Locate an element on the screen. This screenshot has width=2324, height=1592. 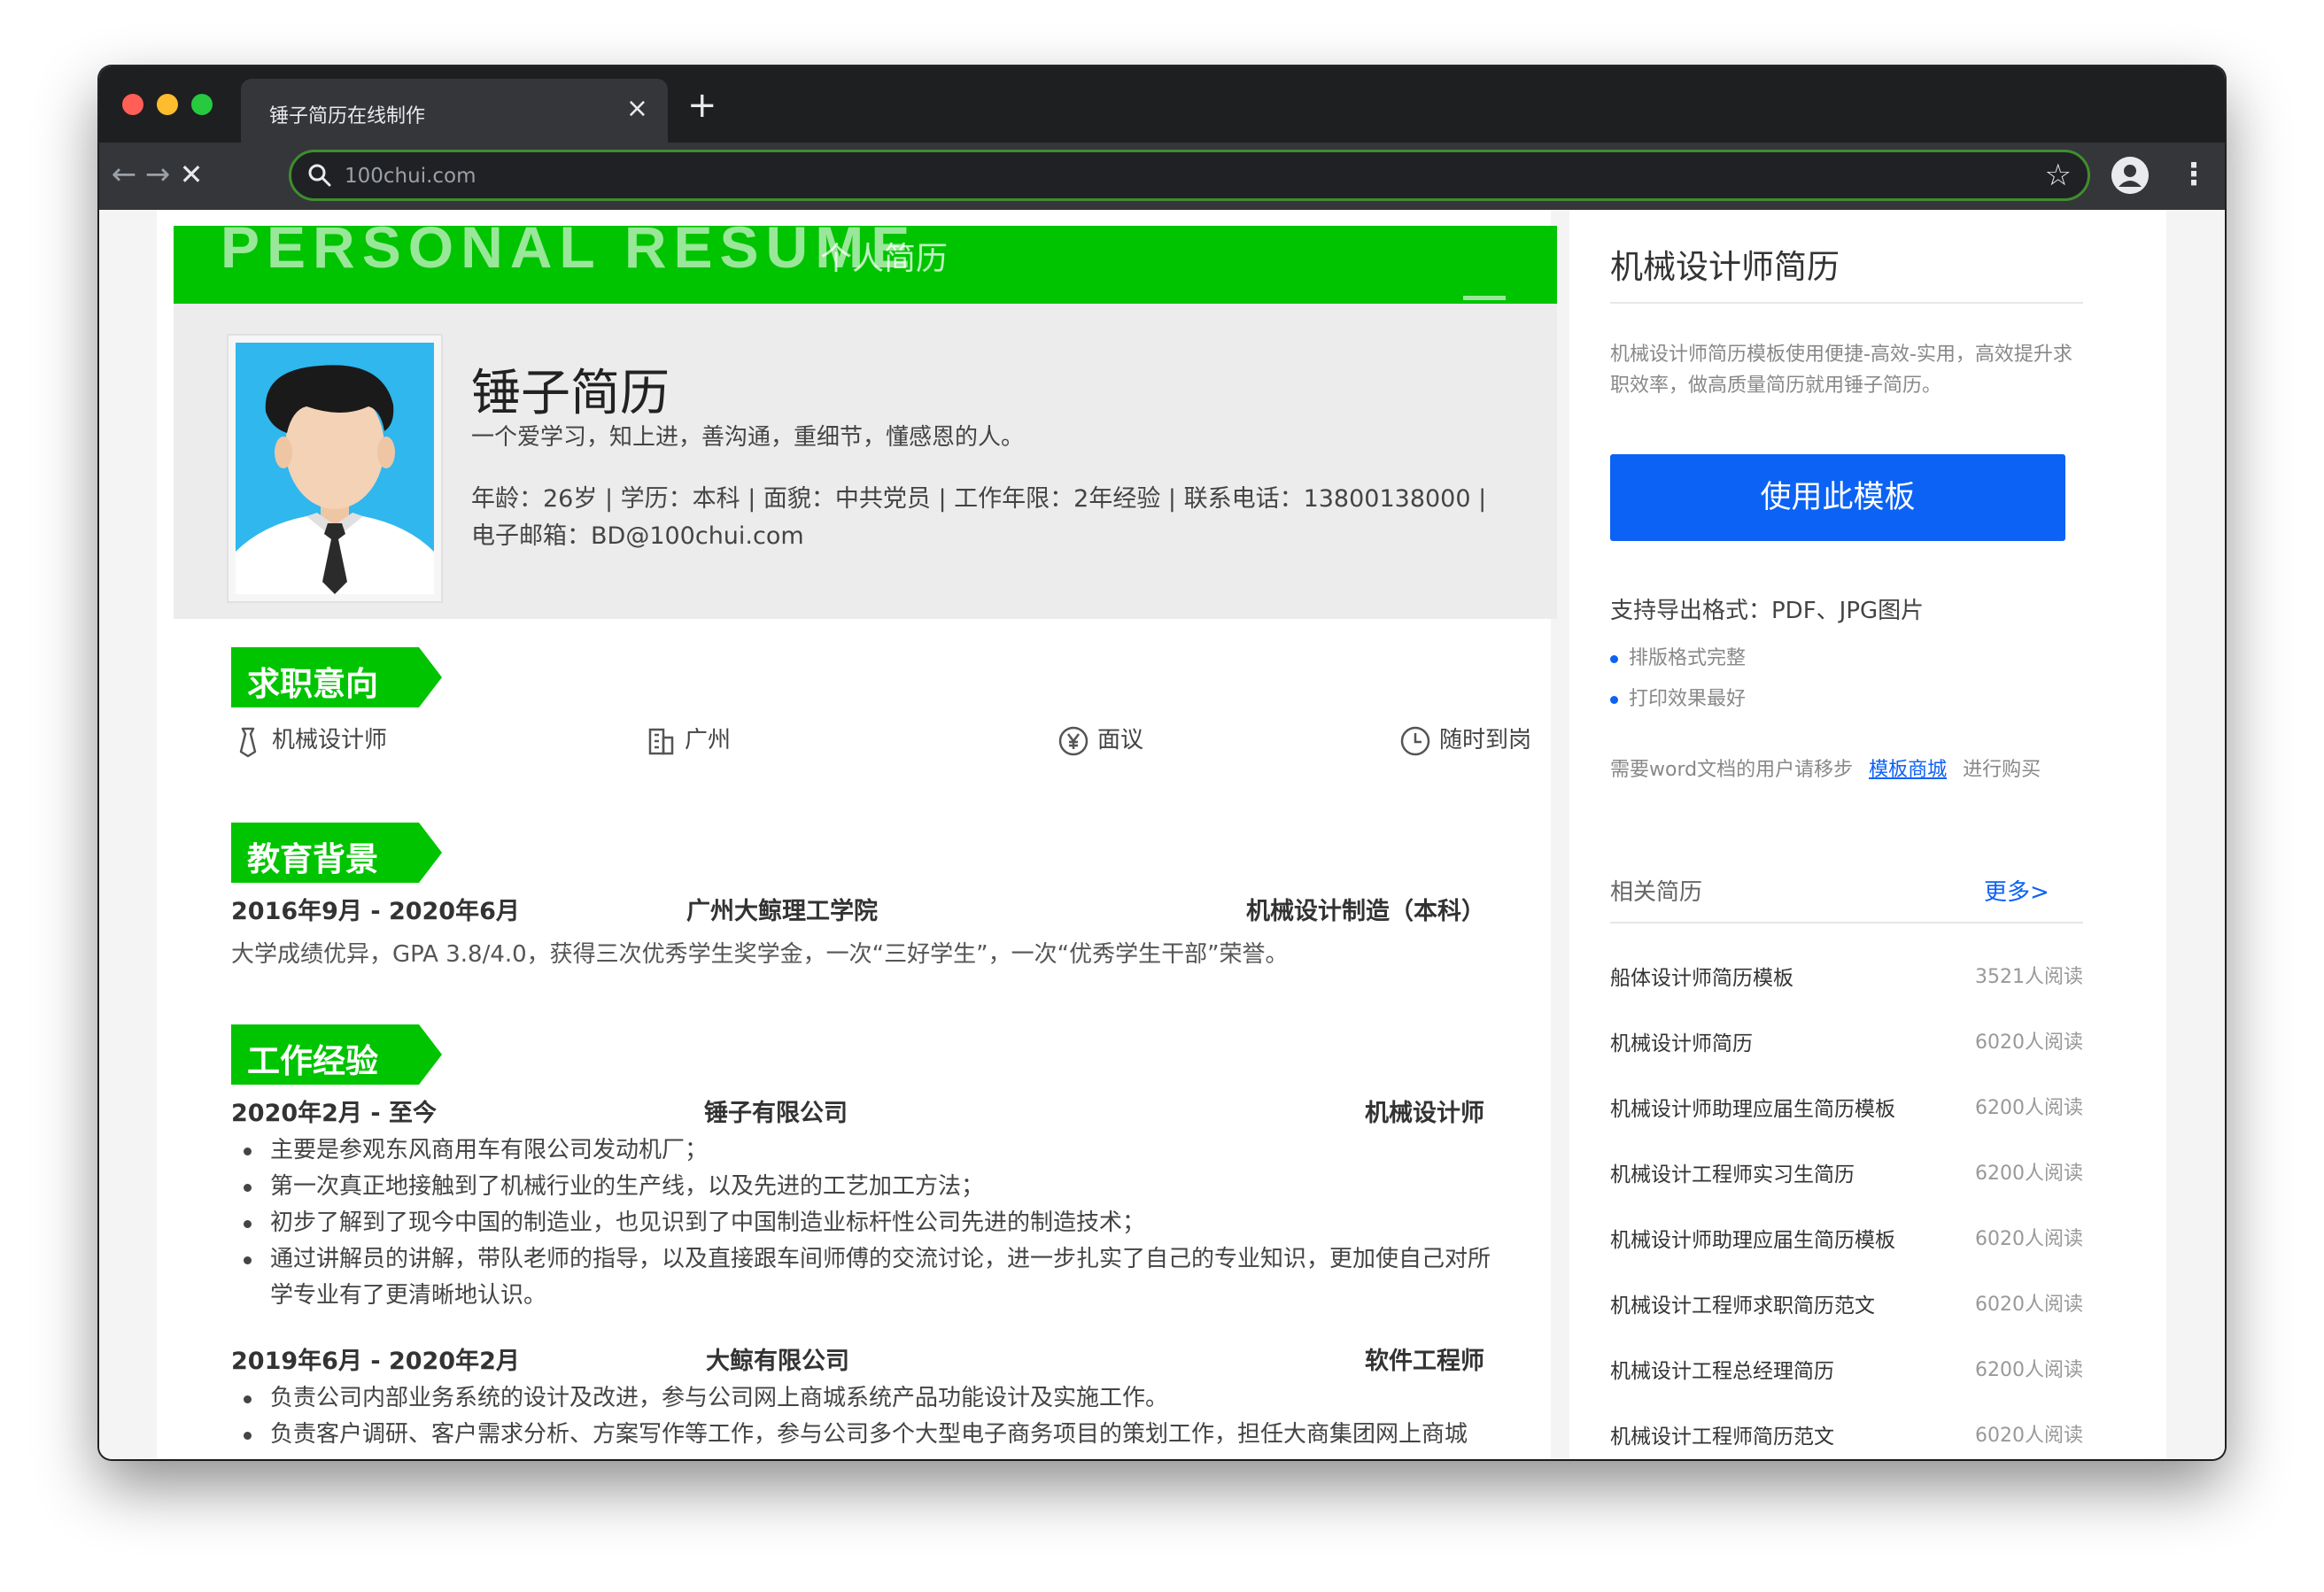
intent-salary: 面议 is located at coordinates (1100, 740).